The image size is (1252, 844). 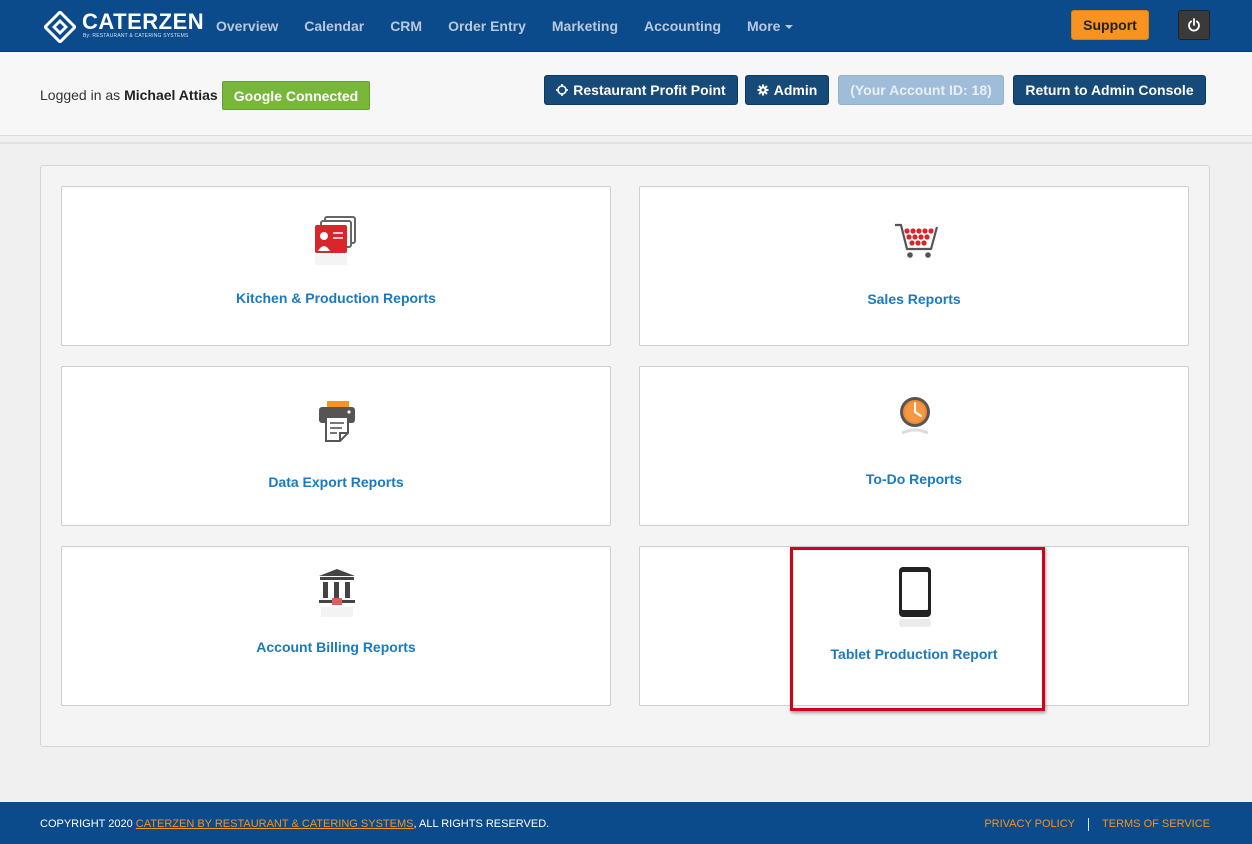 What do you see at coordinates (80, 95) in the screenshot?
I see `logged-in-prefix: Logged in as` at bounding box center [80, 95].